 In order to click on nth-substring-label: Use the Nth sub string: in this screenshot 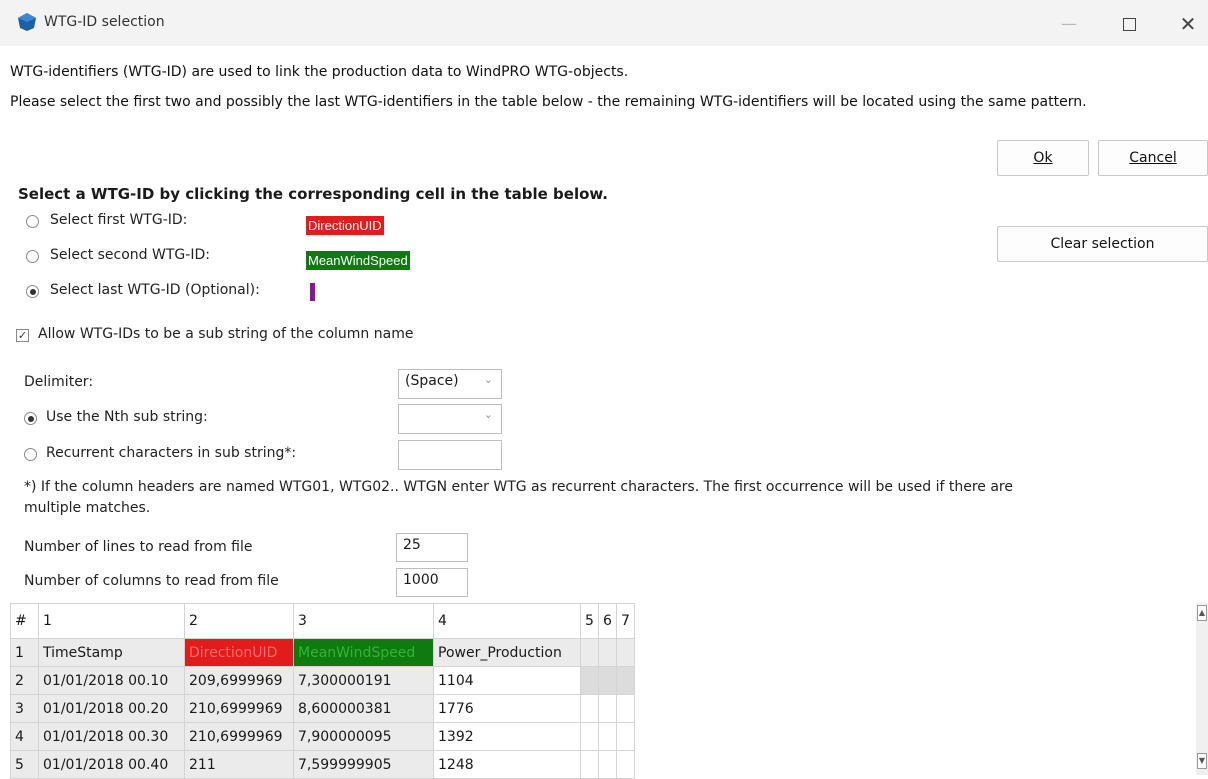, I will do `click(127, 417)`.